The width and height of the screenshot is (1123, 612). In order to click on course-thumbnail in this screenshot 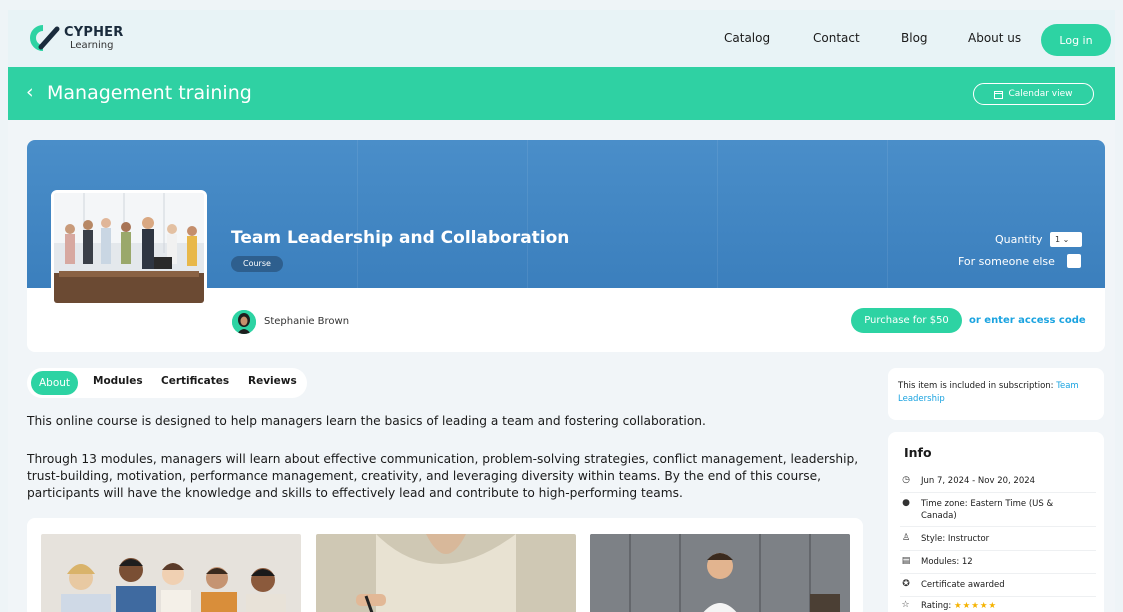, I will do `click(129, 248)`.